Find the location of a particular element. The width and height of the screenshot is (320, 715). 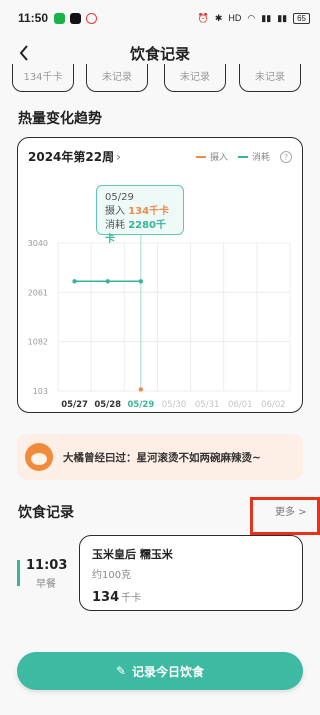

pencil-icon: ✎ is located at coordinates (121, 671).